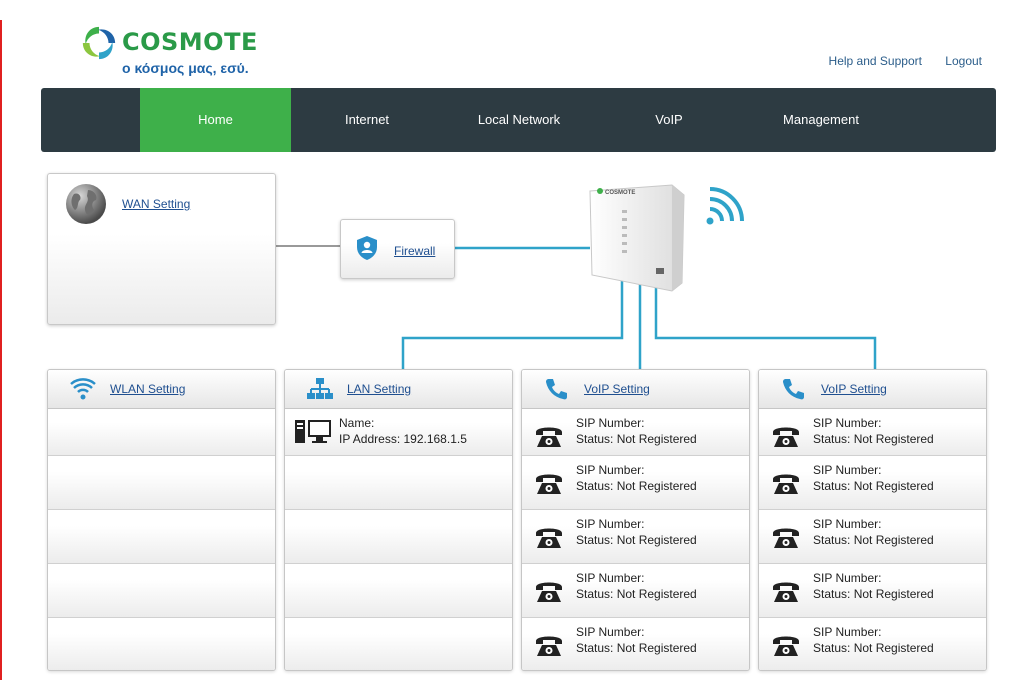 The image size is (1024, 689). I want to click on lan-header: LAN Setting, so click(398, 389).